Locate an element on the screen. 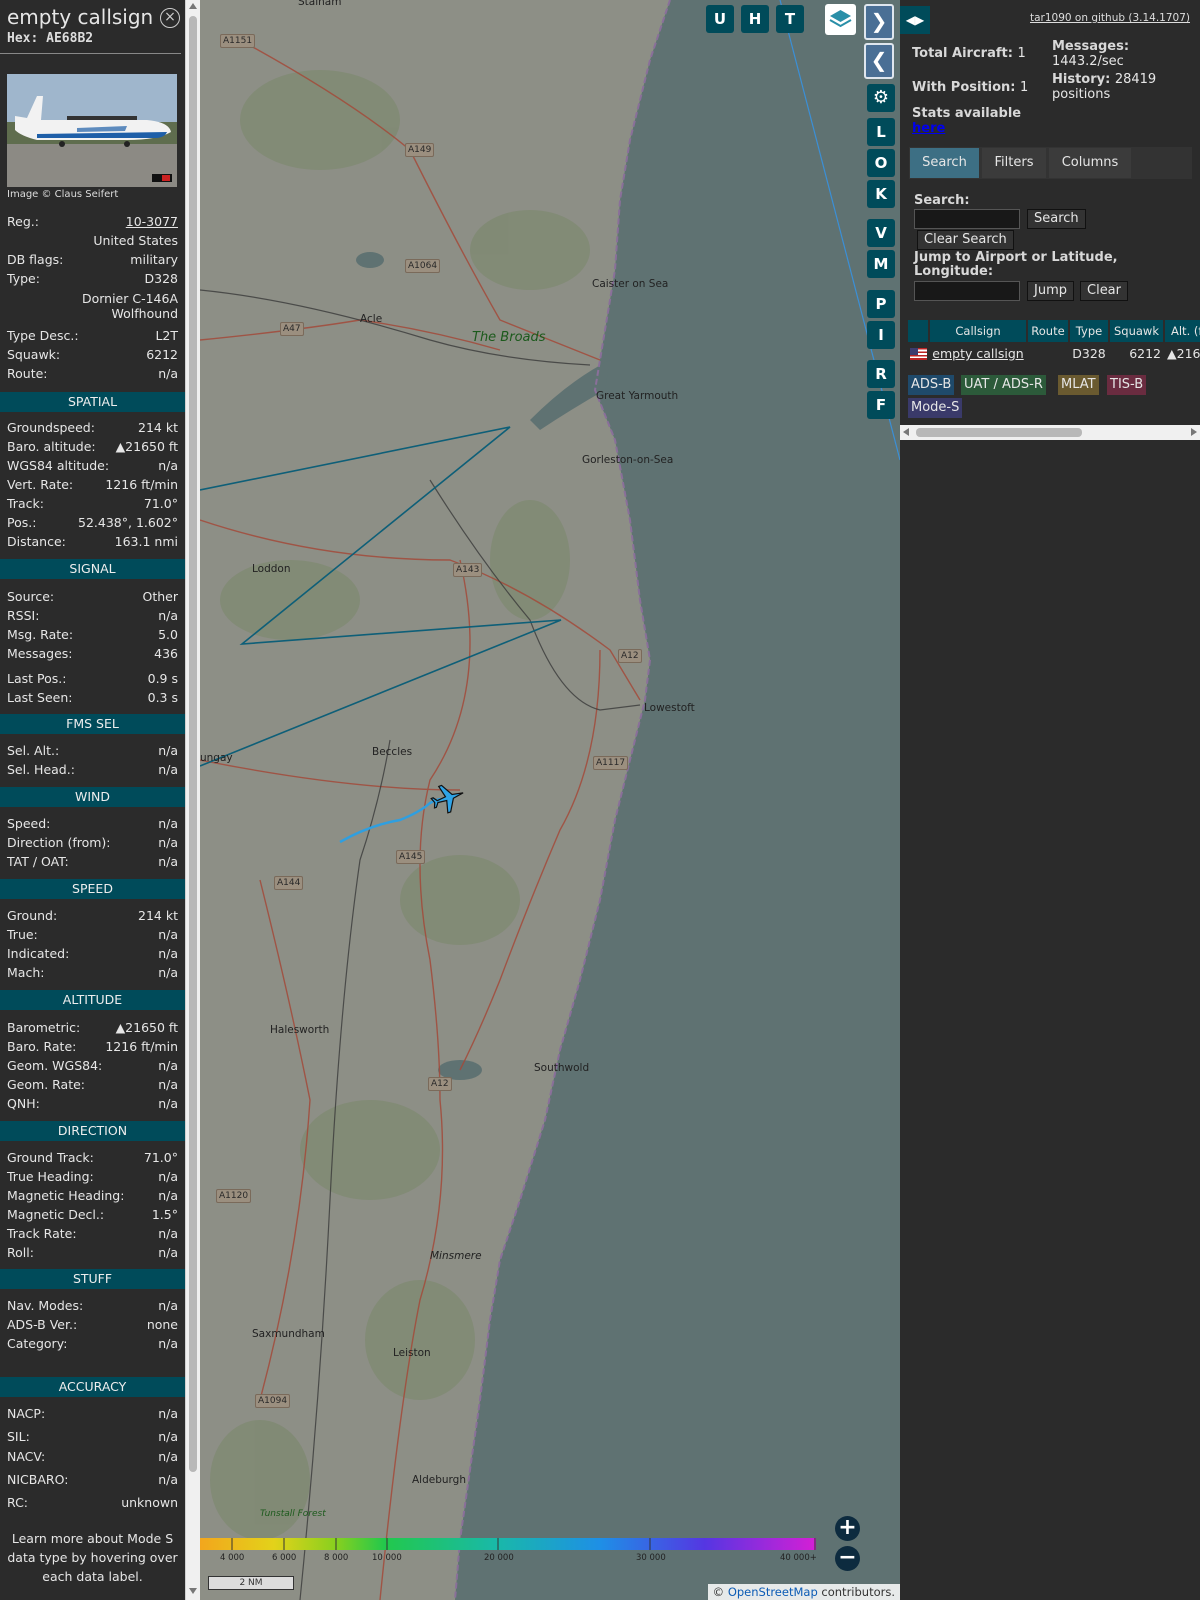 The width and height of the screenshot is (1200, 1600). spatial-label: Distance: is located at coordinates (36, 541).